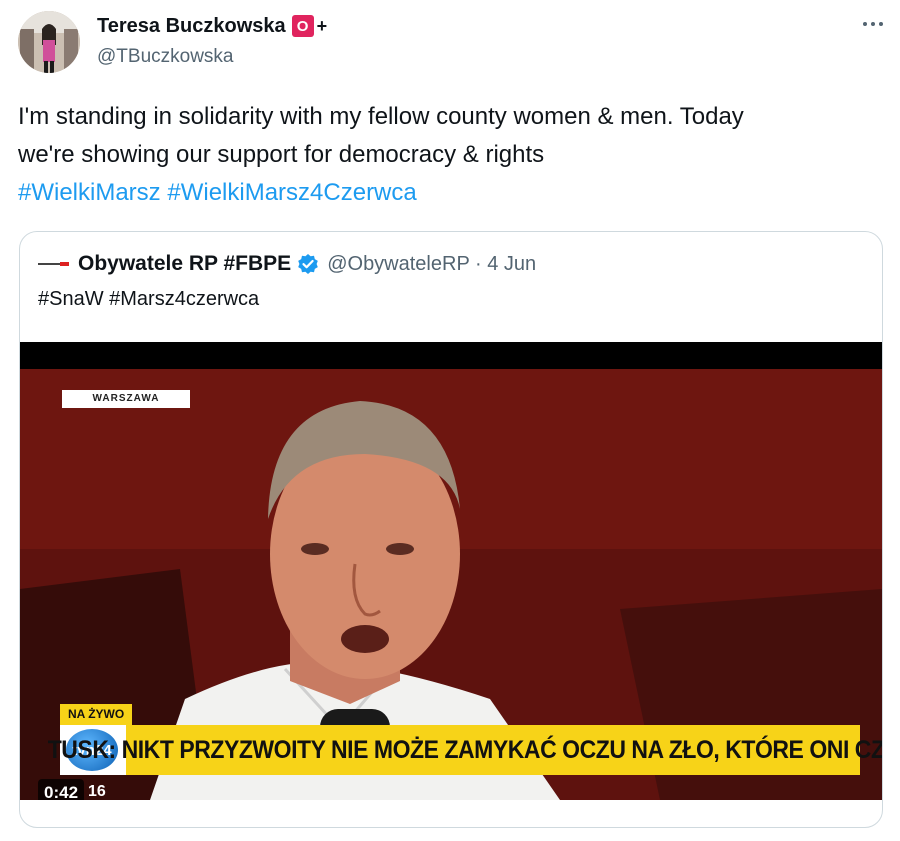 The width and height of the screenshot is (900, 841). What do you see at coordinates (126, 399) in the screenshot?
I see `location-label: WARSZAWA` at bounding box center [126, 399].